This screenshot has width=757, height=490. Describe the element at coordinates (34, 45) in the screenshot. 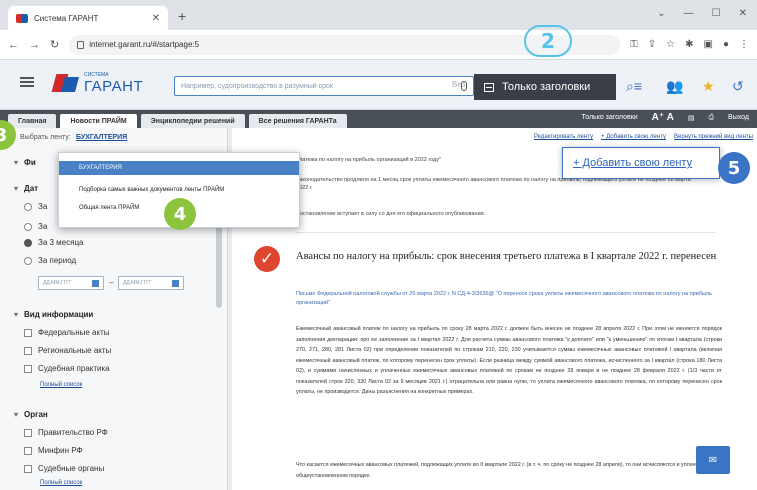

I see `forward-icon: →` at that location.